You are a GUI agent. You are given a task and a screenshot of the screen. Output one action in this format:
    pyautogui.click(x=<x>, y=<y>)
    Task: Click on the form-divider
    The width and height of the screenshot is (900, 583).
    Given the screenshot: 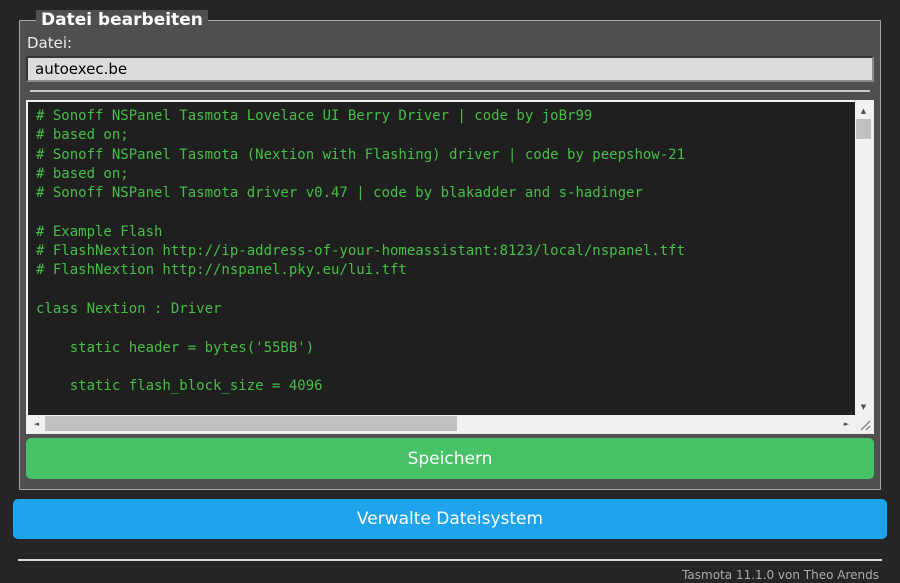 What is the action you would take?
    pyautogui.click(x=450, y=91)
    